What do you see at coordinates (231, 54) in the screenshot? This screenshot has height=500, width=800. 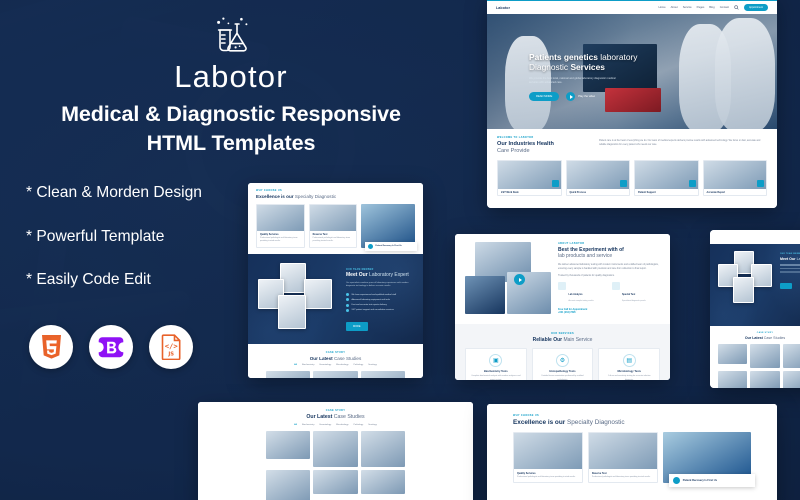 I see `logo-block: Labotor` at bounding box center [231, 54].